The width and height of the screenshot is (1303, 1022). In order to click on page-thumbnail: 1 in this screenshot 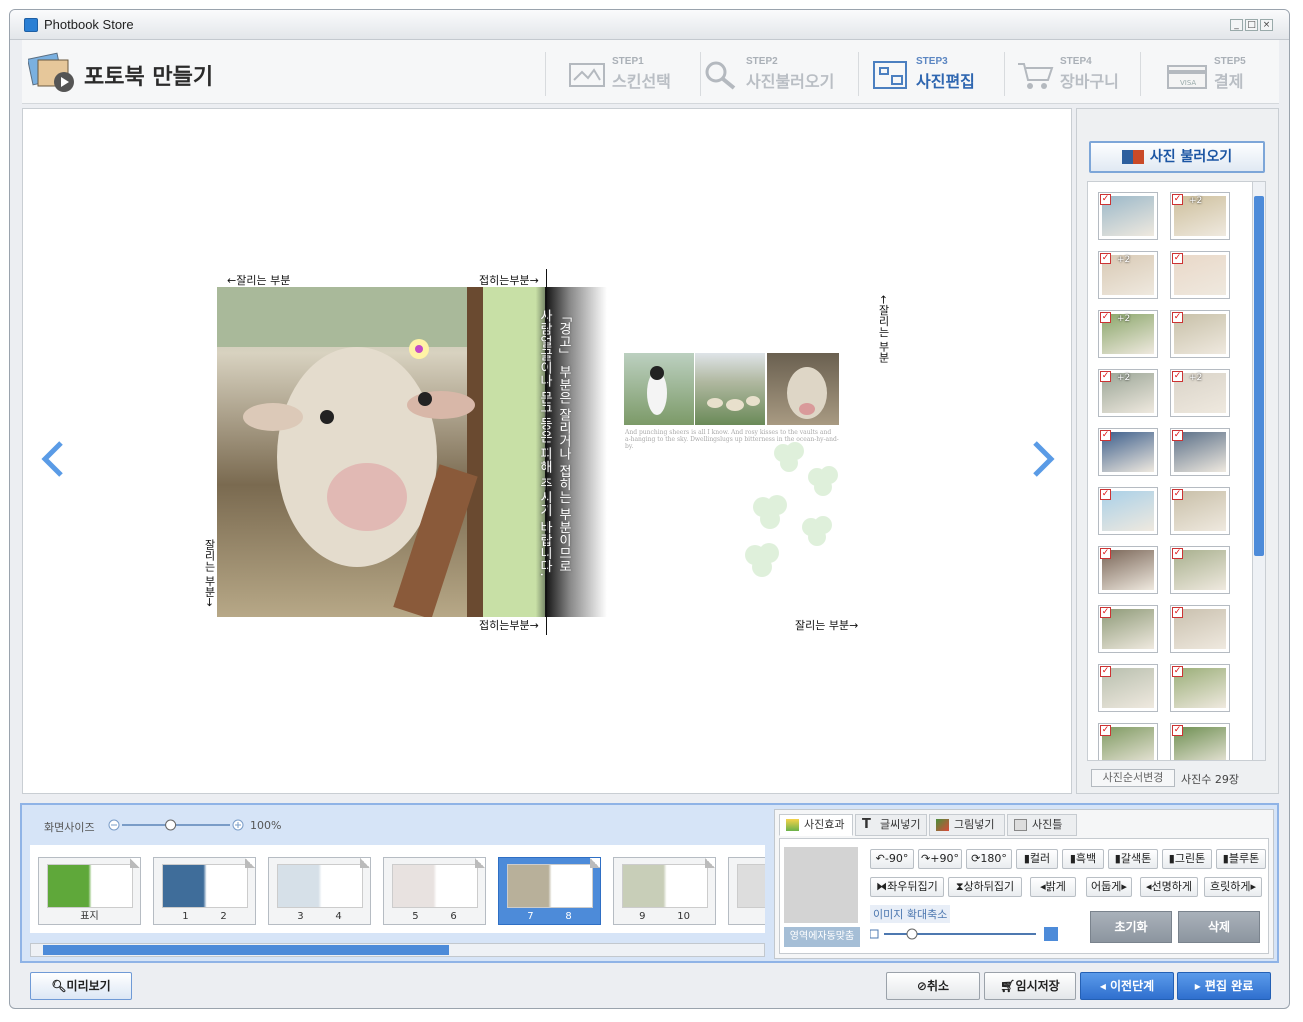, I will do `click(746, 891)`.